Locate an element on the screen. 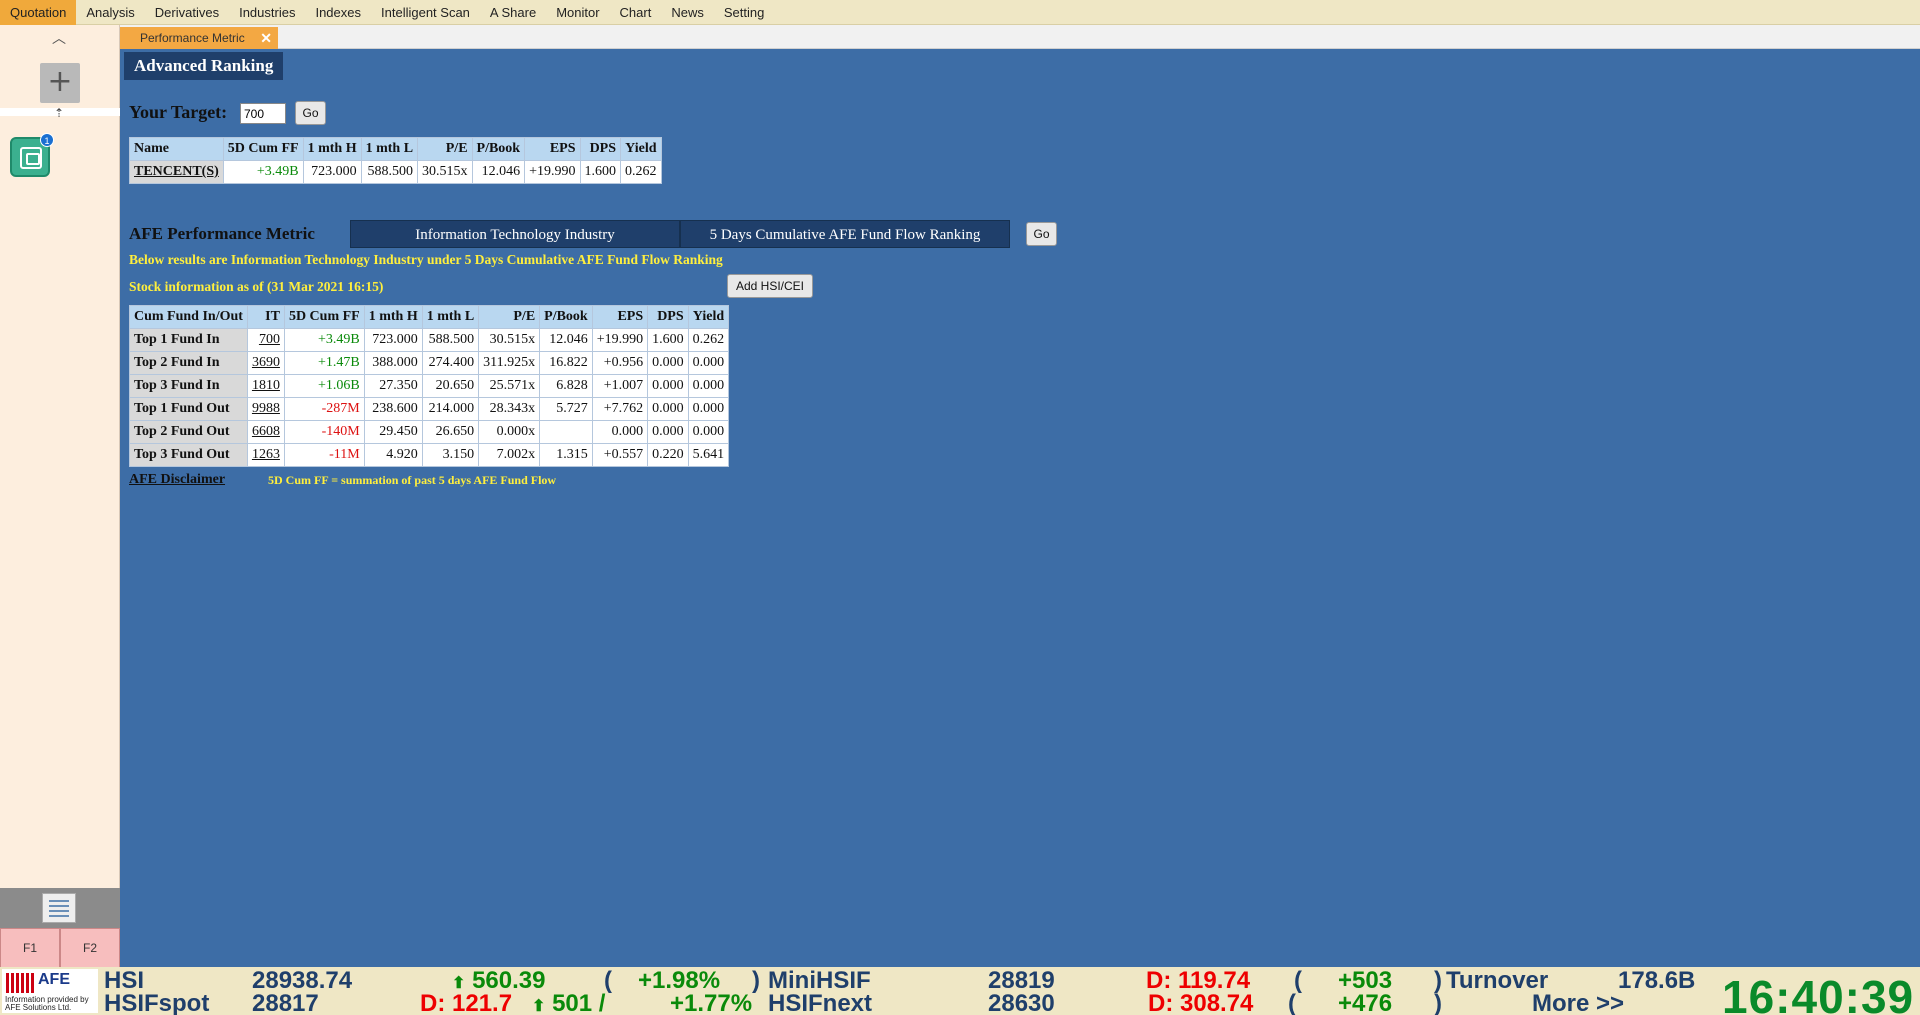  table-cell: 388.000 is located at coordinates (393, 363).